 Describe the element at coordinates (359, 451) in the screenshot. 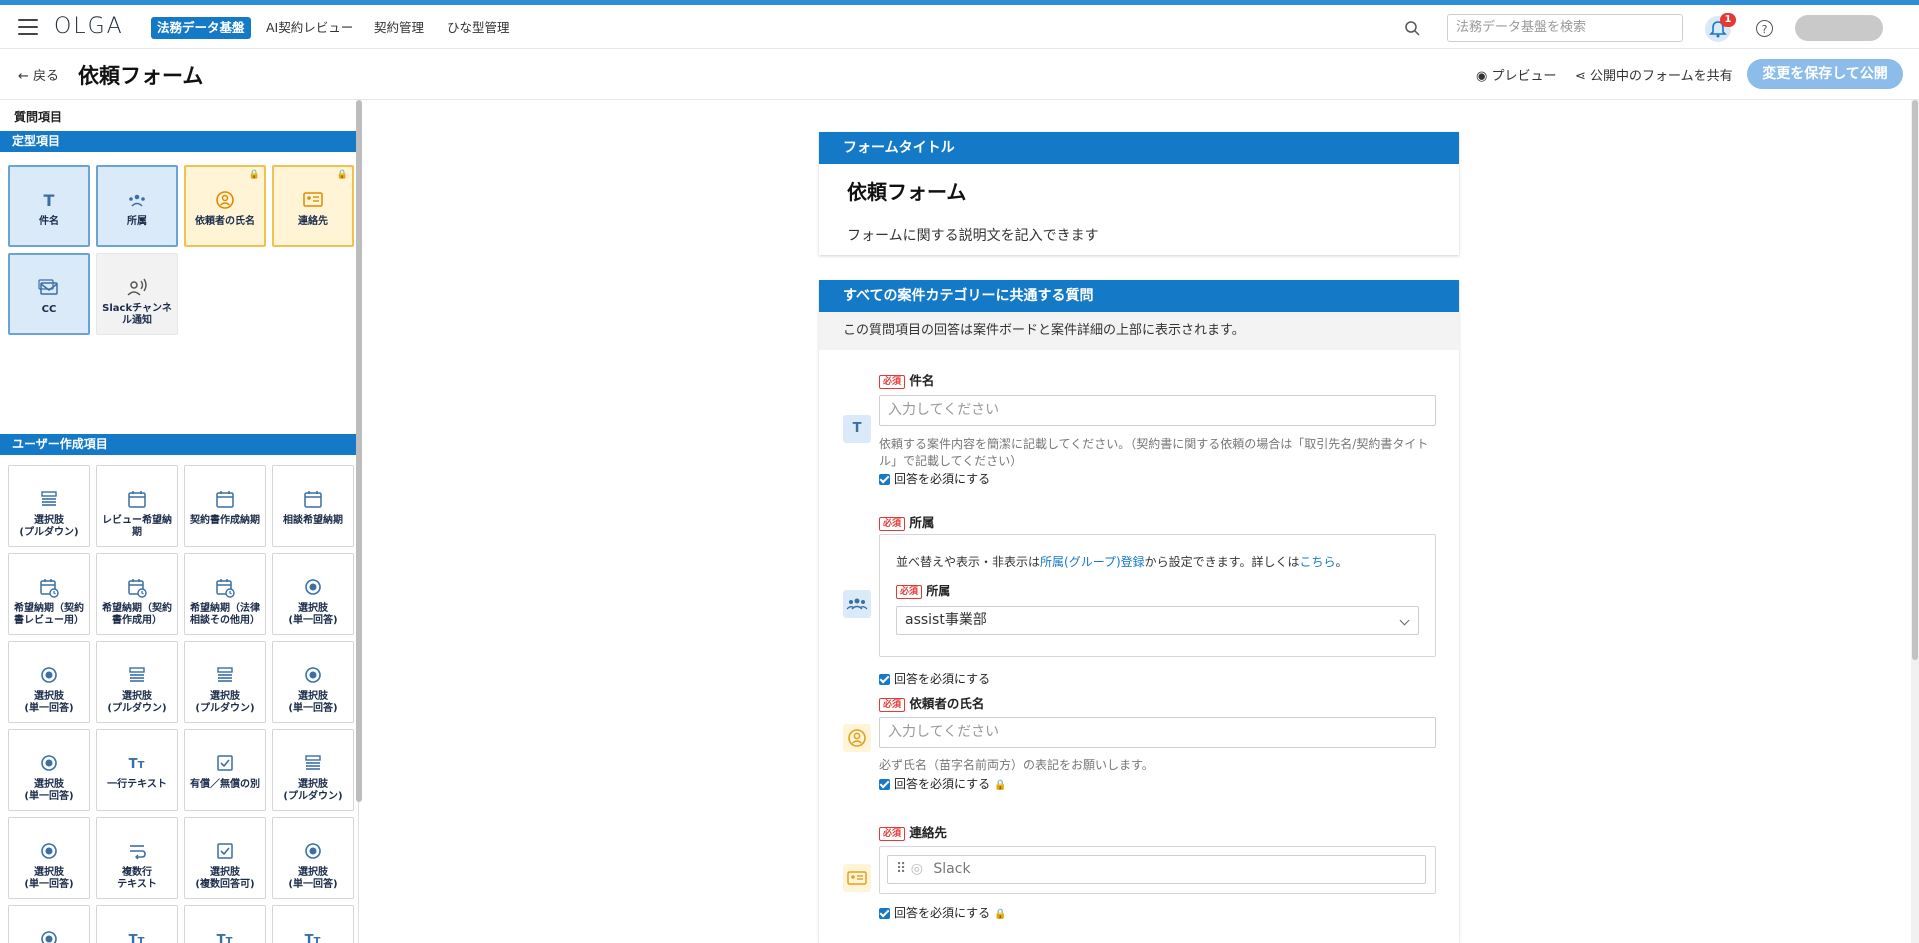

I see `sidebar-scrollbar` at that location.